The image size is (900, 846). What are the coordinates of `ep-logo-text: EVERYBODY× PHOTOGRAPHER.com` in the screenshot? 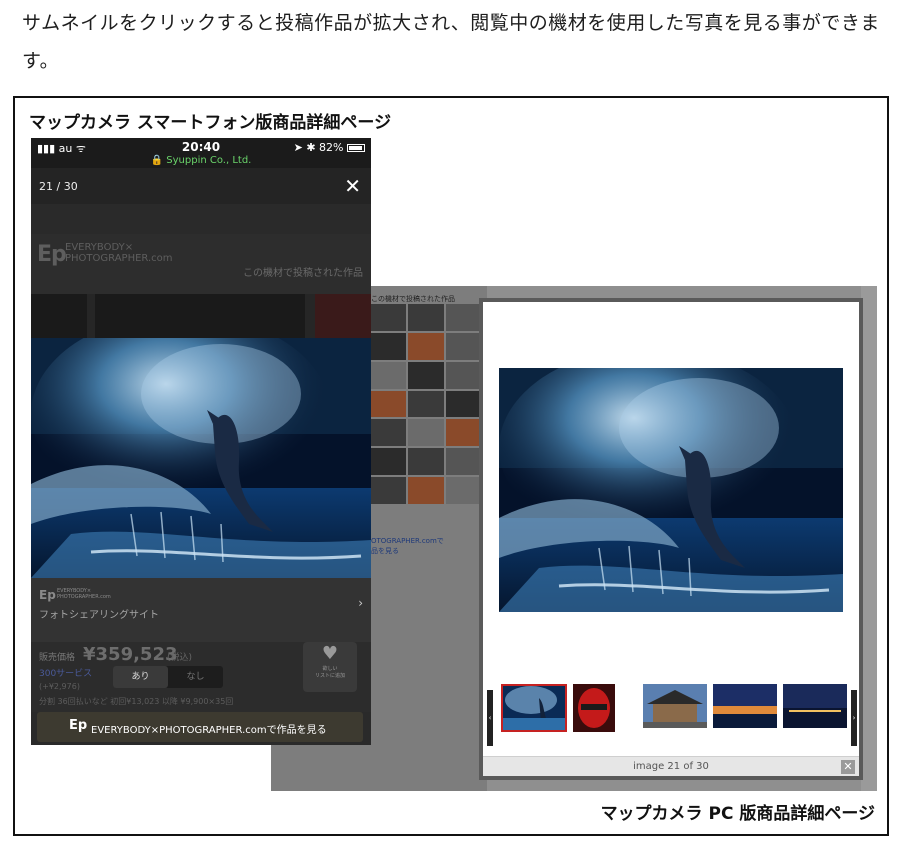 It's located at (119, 253).